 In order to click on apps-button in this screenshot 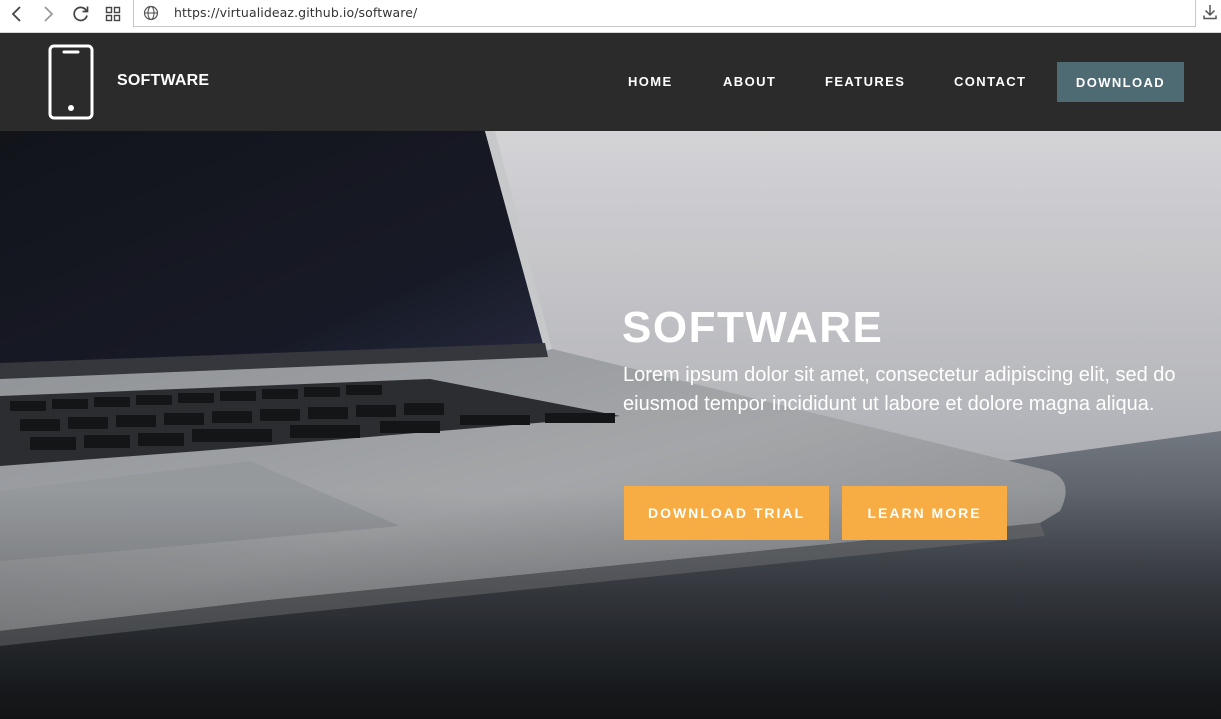, I will do `click(113, 14)`.